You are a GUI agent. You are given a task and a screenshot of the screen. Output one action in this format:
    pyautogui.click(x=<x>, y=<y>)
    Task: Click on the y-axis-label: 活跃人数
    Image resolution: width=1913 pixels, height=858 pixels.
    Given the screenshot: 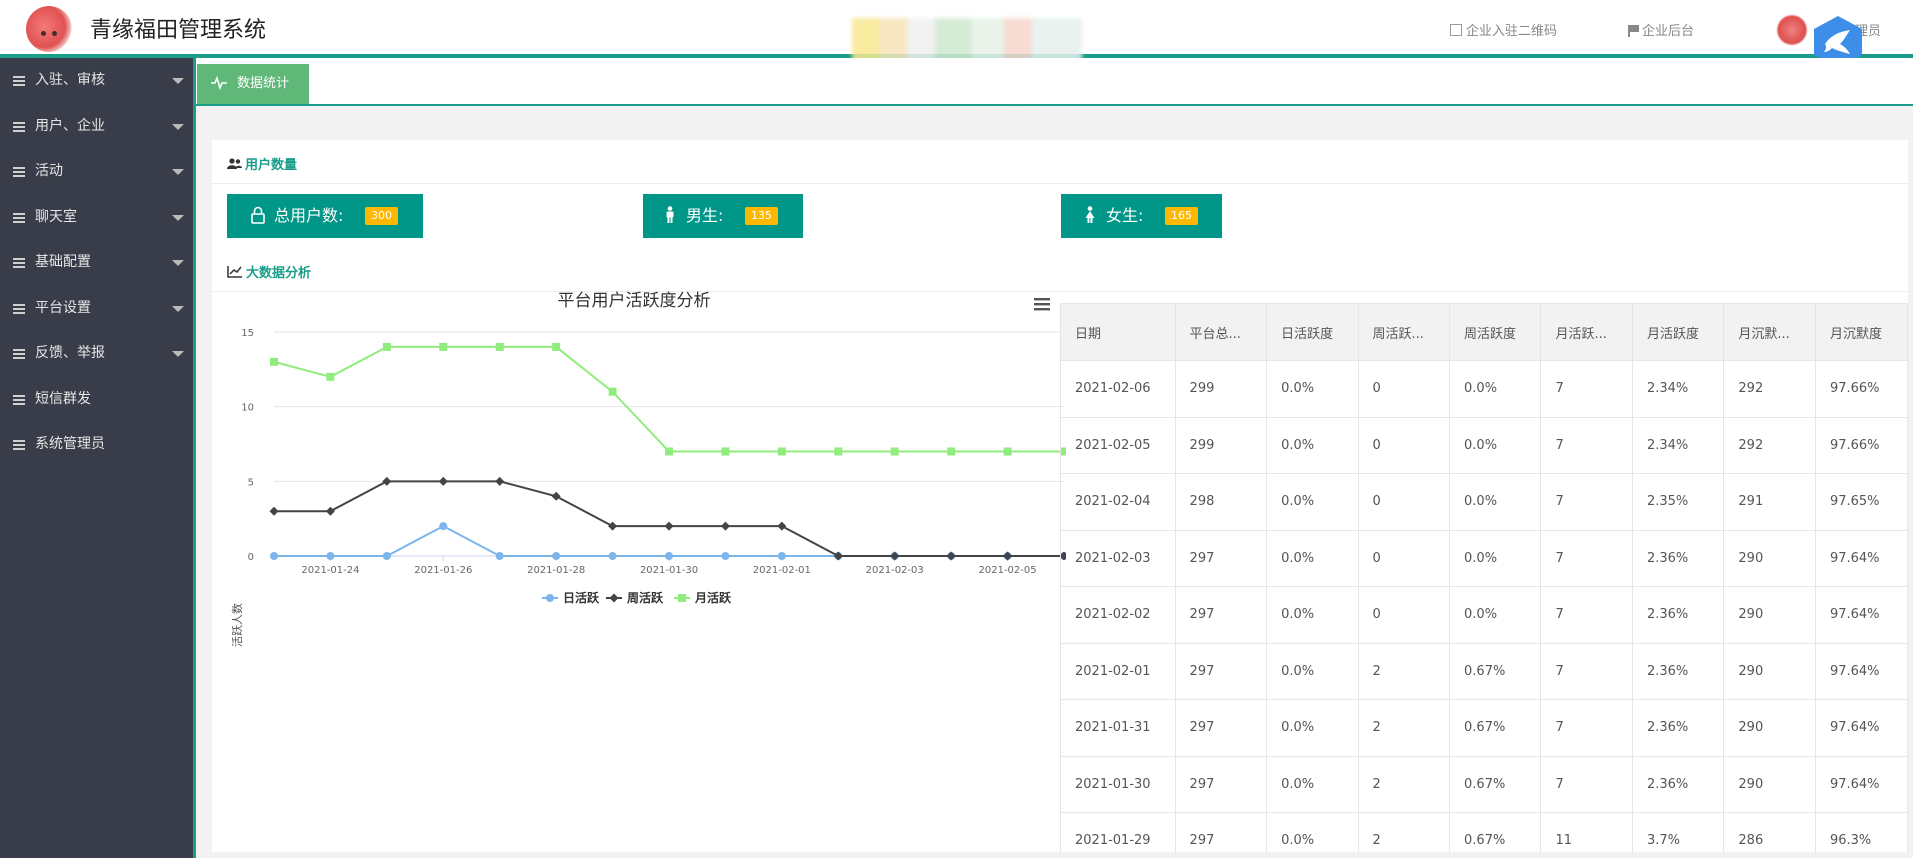 What is the action you would take?
    pyautogui.click(x=237, y=625)
    